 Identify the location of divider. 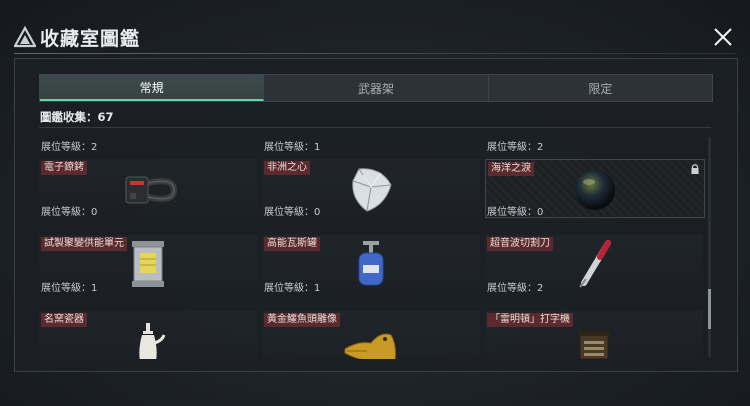
(375, 127).